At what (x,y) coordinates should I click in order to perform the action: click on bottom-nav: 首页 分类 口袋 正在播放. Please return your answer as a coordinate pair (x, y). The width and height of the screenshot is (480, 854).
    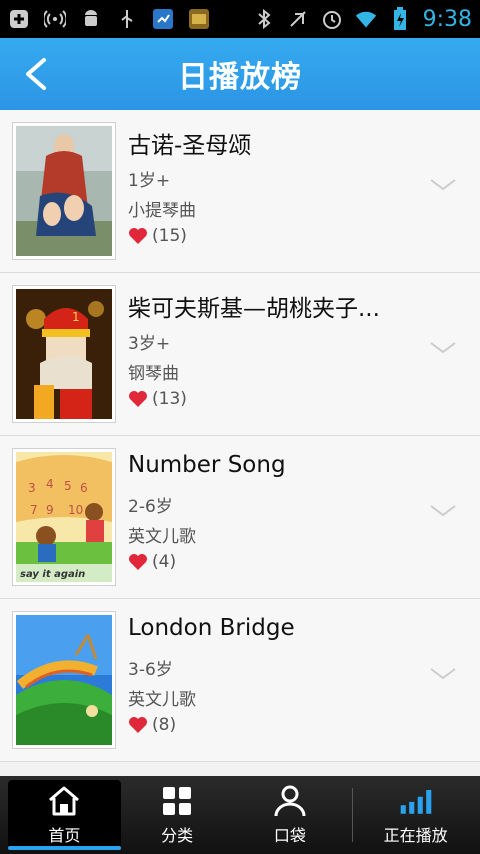
    Looking at the image, I should click on (240, 815).